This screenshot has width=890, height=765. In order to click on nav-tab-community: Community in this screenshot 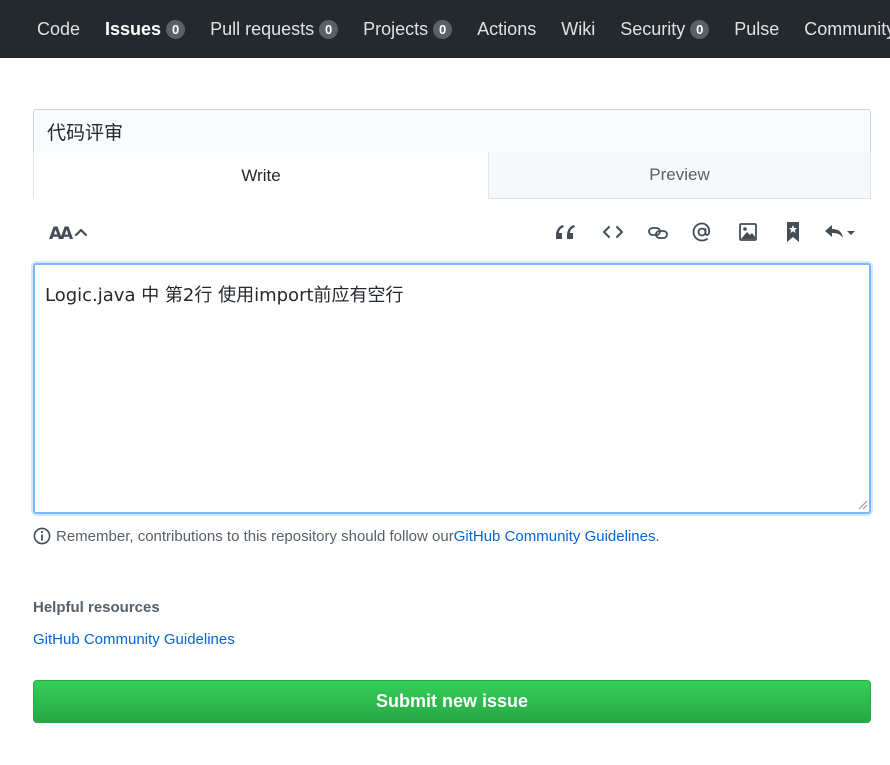, I will do `click(847, 29)`.